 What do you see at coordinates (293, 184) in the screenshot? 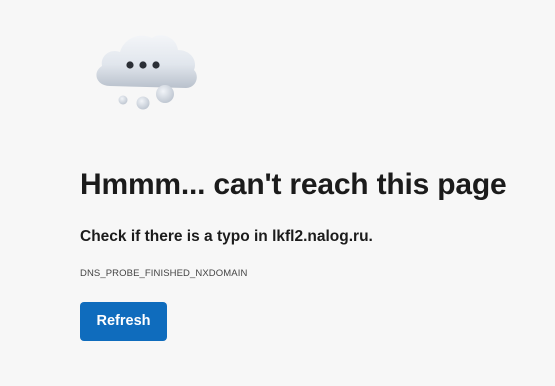
I see `page-title: Hmmm... can't reach this page` at bounding box center [293, 184].